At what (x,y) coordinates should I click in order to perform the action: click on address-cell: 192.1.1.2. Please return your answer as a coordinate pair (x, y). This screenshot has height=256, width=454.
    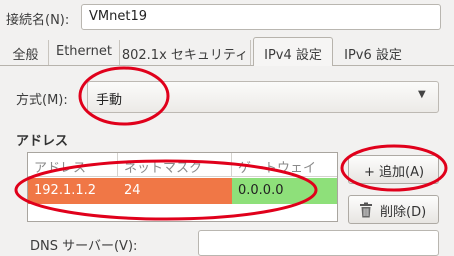
    Looking at the image, I should click on (73, 191).